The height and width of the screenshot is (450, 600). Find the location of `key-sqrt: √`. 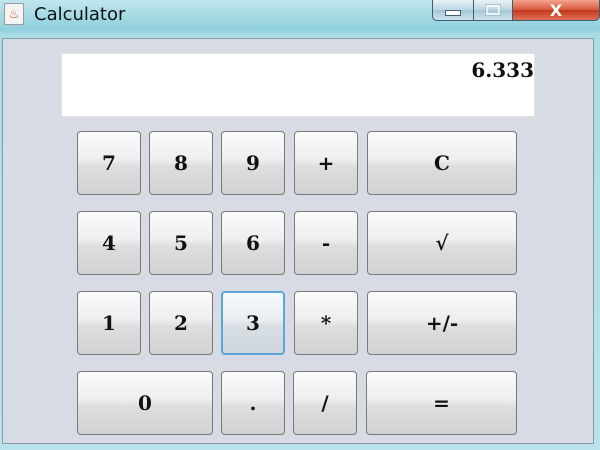

key-sqrt: √ is located at coordinates (442, 243).